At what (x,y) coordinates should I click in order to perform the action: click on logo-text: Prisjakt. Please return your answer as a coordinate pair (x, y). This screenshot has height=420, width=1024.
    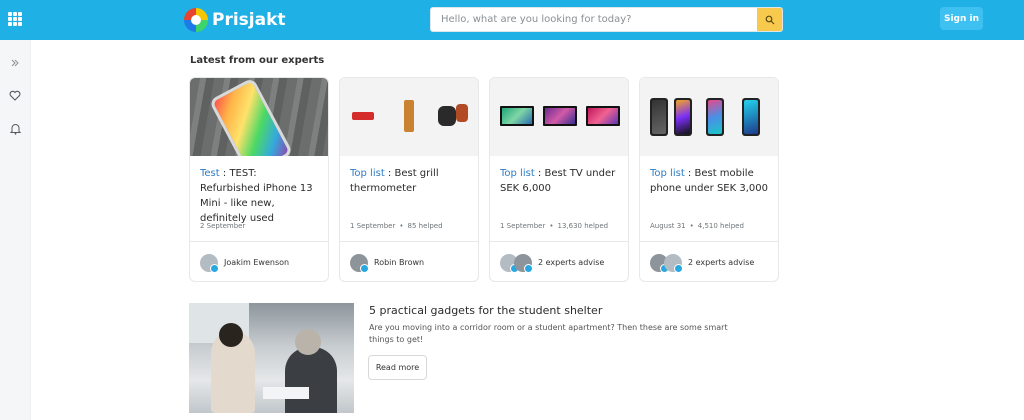
    Looking at the image, I should click on (249, 20).